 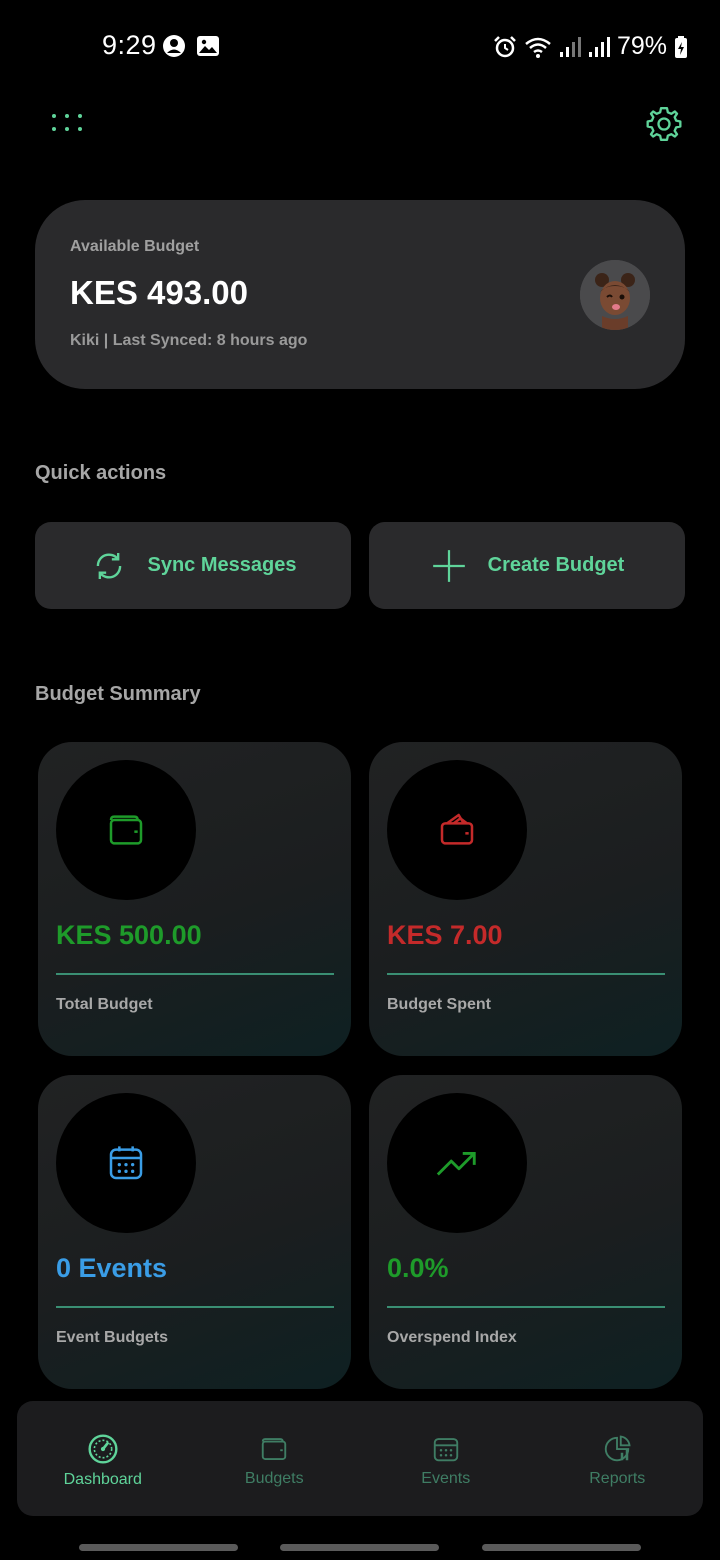 I want to click on available-budget-label: Available Budget, so click(x=135, y=246).